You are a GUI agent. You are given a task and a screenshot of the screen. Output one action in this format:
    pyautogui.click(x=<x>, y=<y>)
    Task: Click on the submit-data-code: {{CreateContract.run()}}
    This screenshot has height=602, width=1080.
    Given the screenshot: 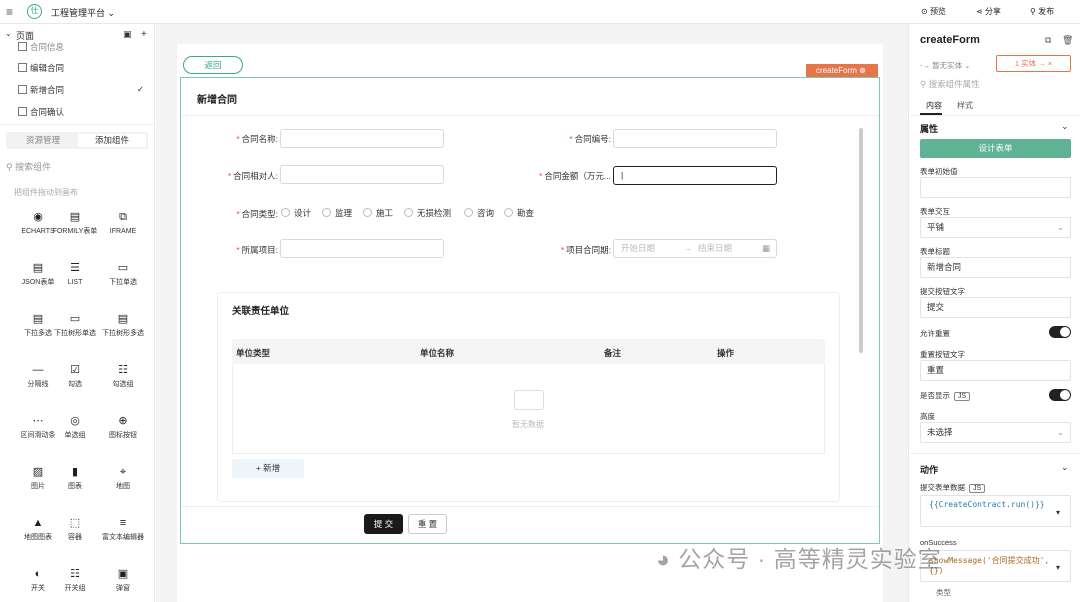 What is the action you would take?
    pyautogui.click(x=995, y=511)
    